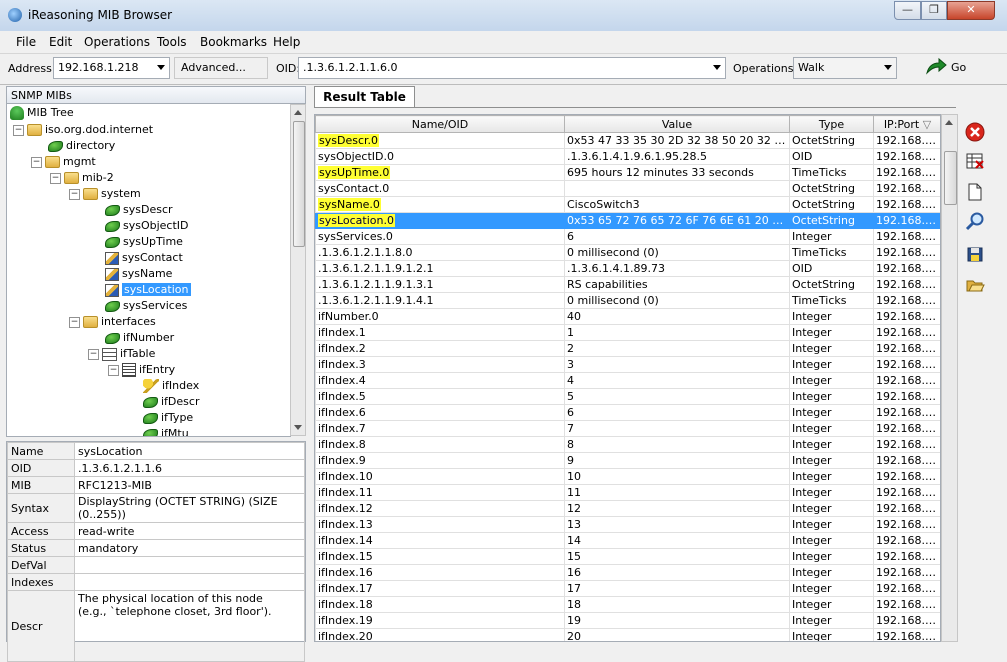  I want to click on table-row: ifIndex.33Integer192.168.1.218:161, so click(627, 364).